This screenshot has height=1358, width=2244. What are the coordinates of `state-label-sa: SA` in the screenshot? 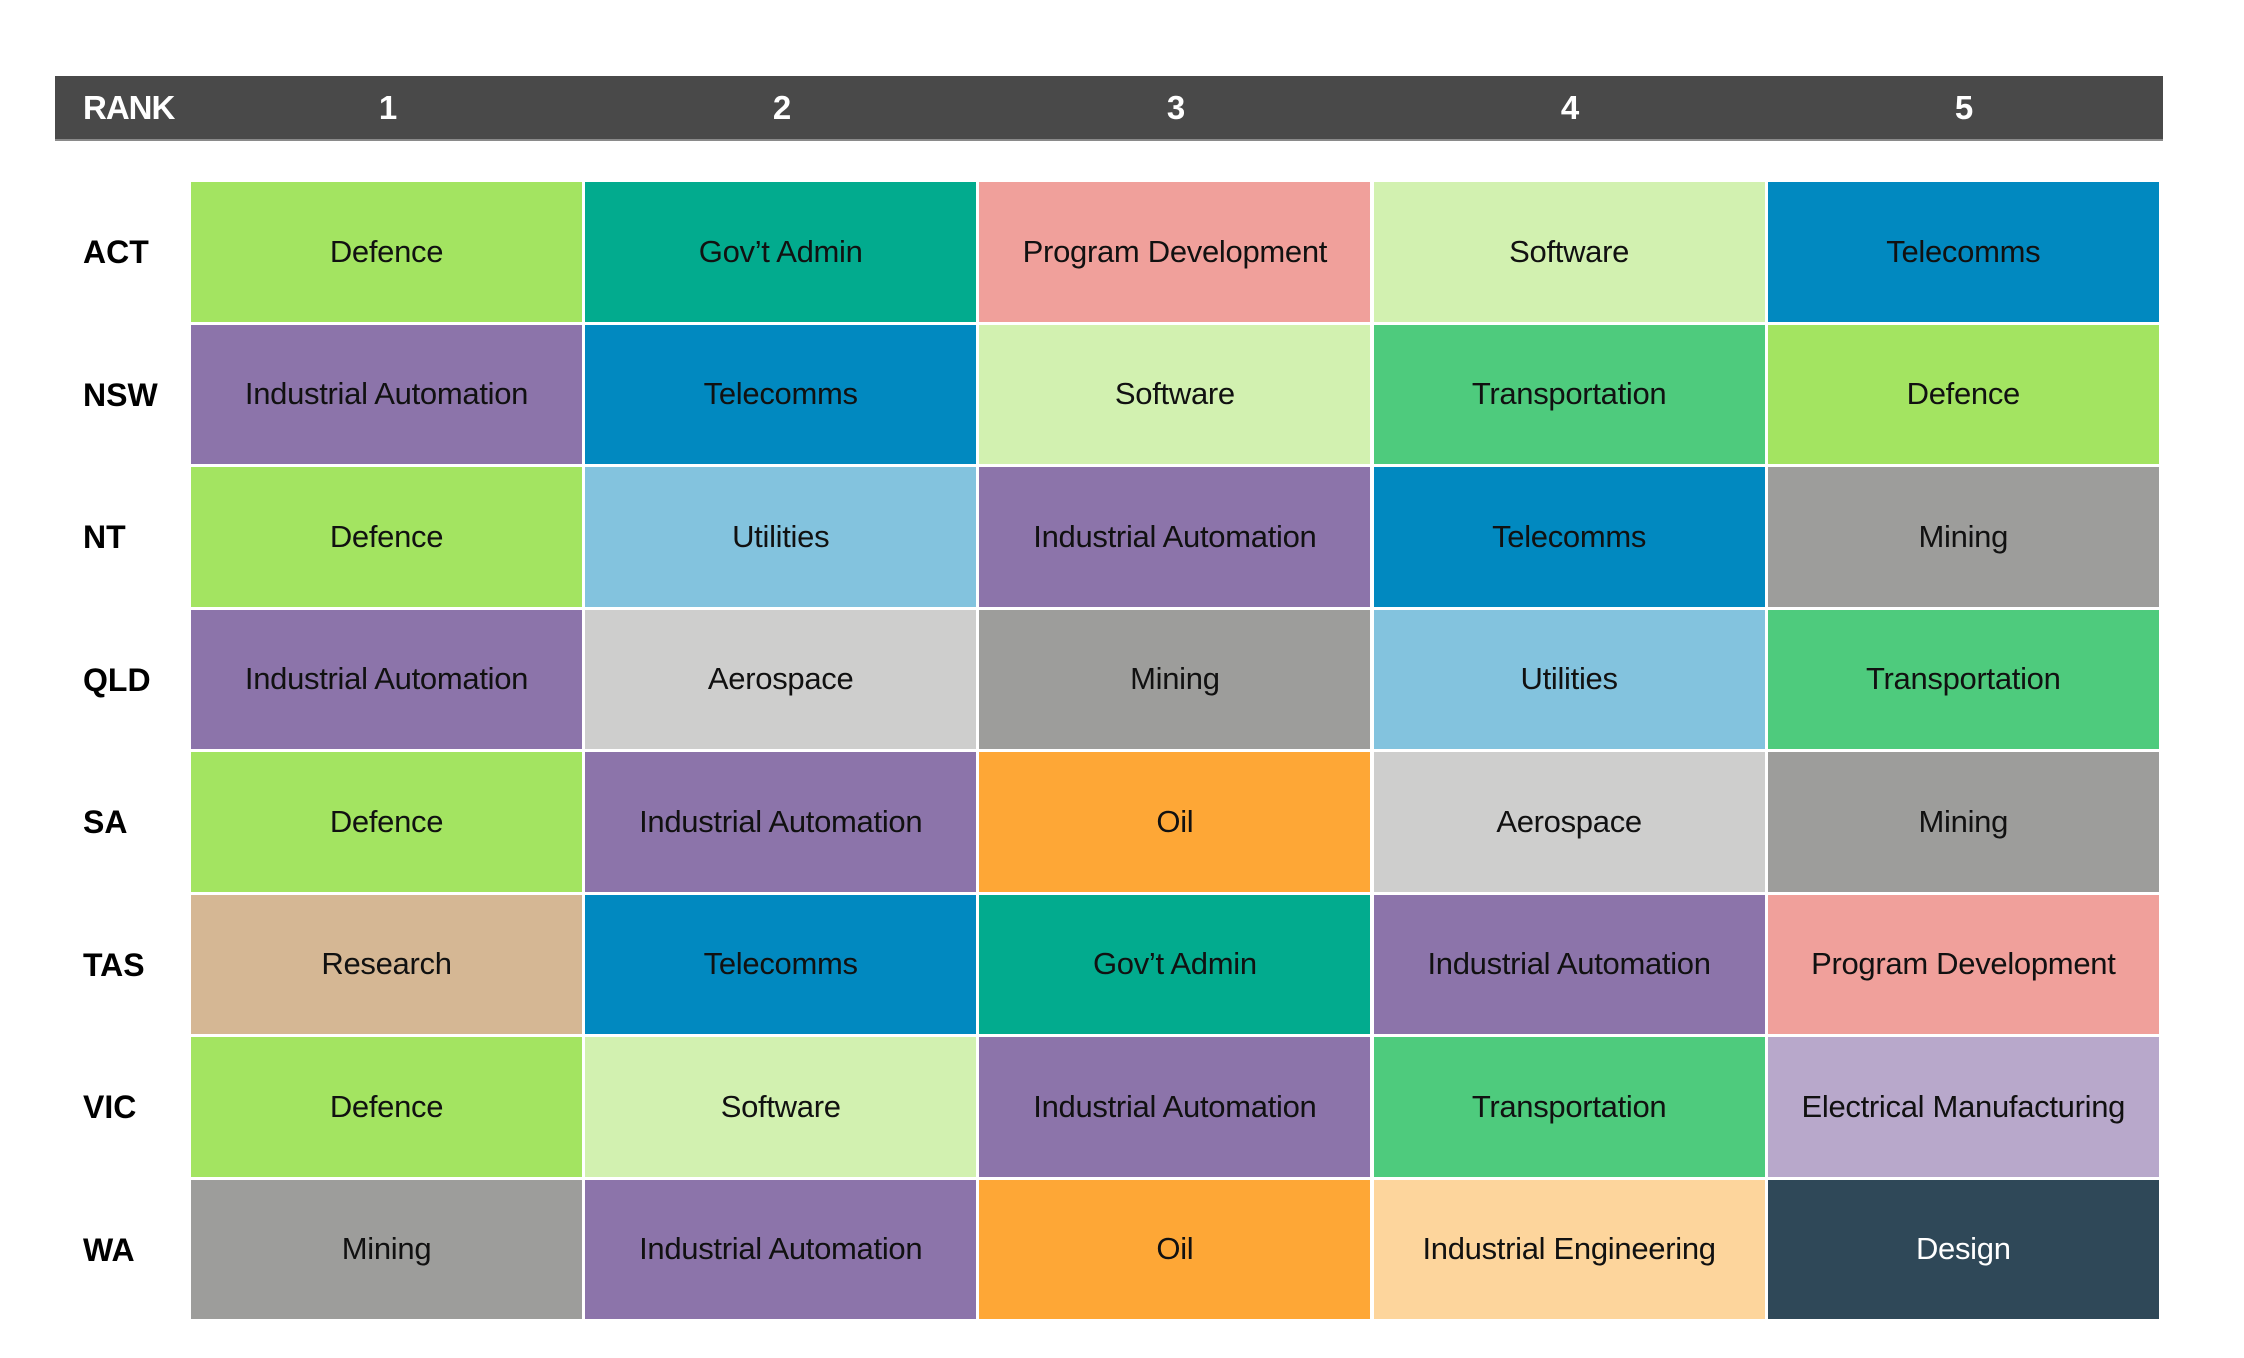 It's located at (105, 822).